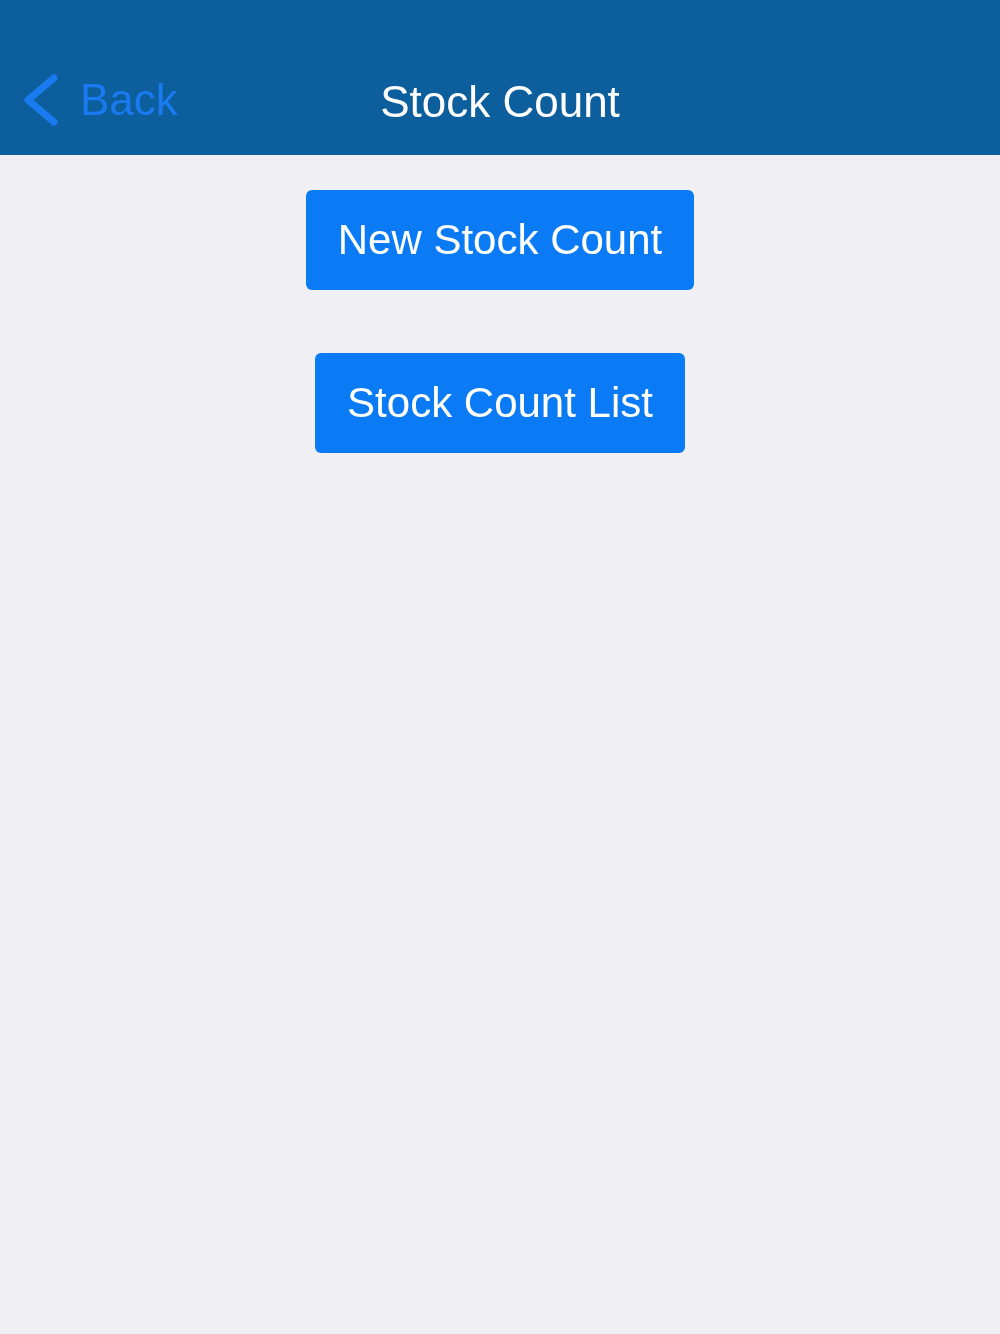 This screenshot has width=1000, height=1334. What do you see at coordinates (500, 101) in the screenshot?
I see `screen-title: Stock Count` at bounding box center [500, 101].